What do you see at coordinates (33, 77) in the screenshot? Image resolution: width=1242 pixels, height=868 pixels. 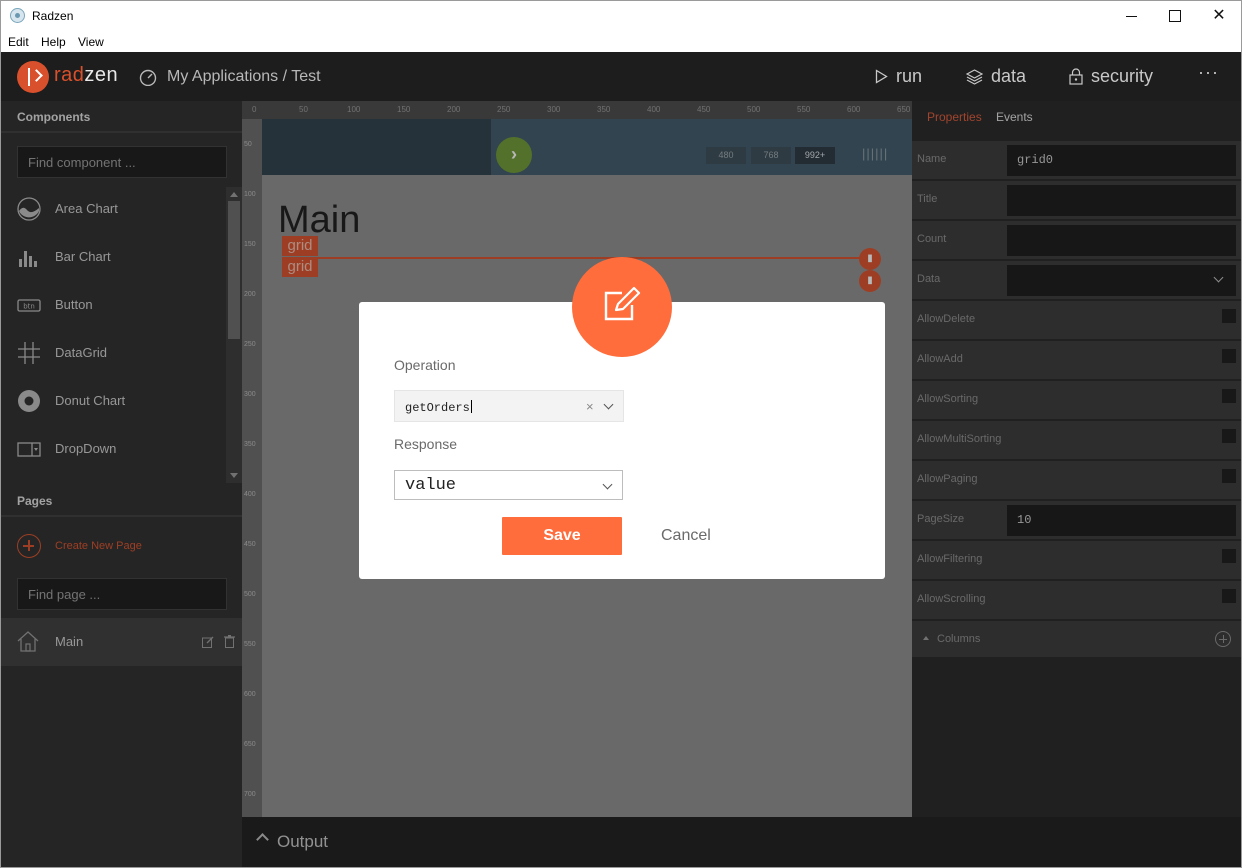 I see `radzen-logo-icon` at bounding box center [33, 77].